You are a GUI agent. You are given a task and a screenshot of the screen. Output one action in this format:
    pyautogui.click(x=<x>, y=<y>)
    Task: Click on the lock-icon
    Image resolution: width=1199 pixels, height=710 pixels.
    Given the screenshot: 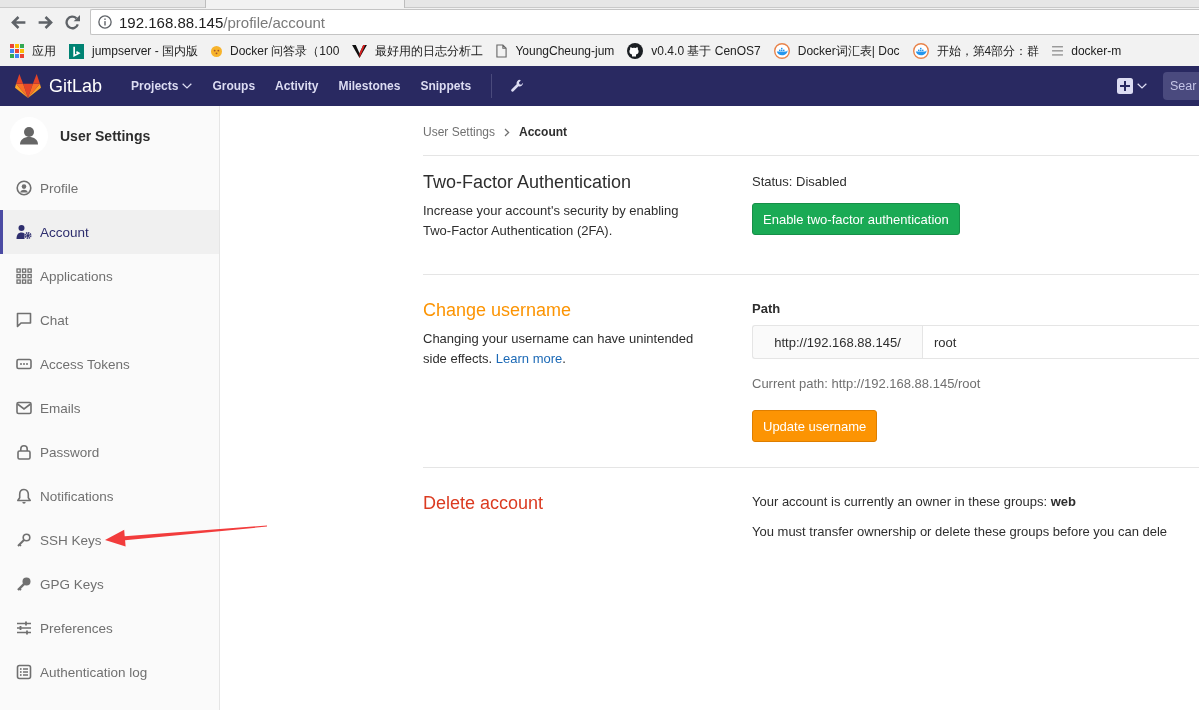 What is the action you would take?
    pyautogui.click(x=24, y=452)
    